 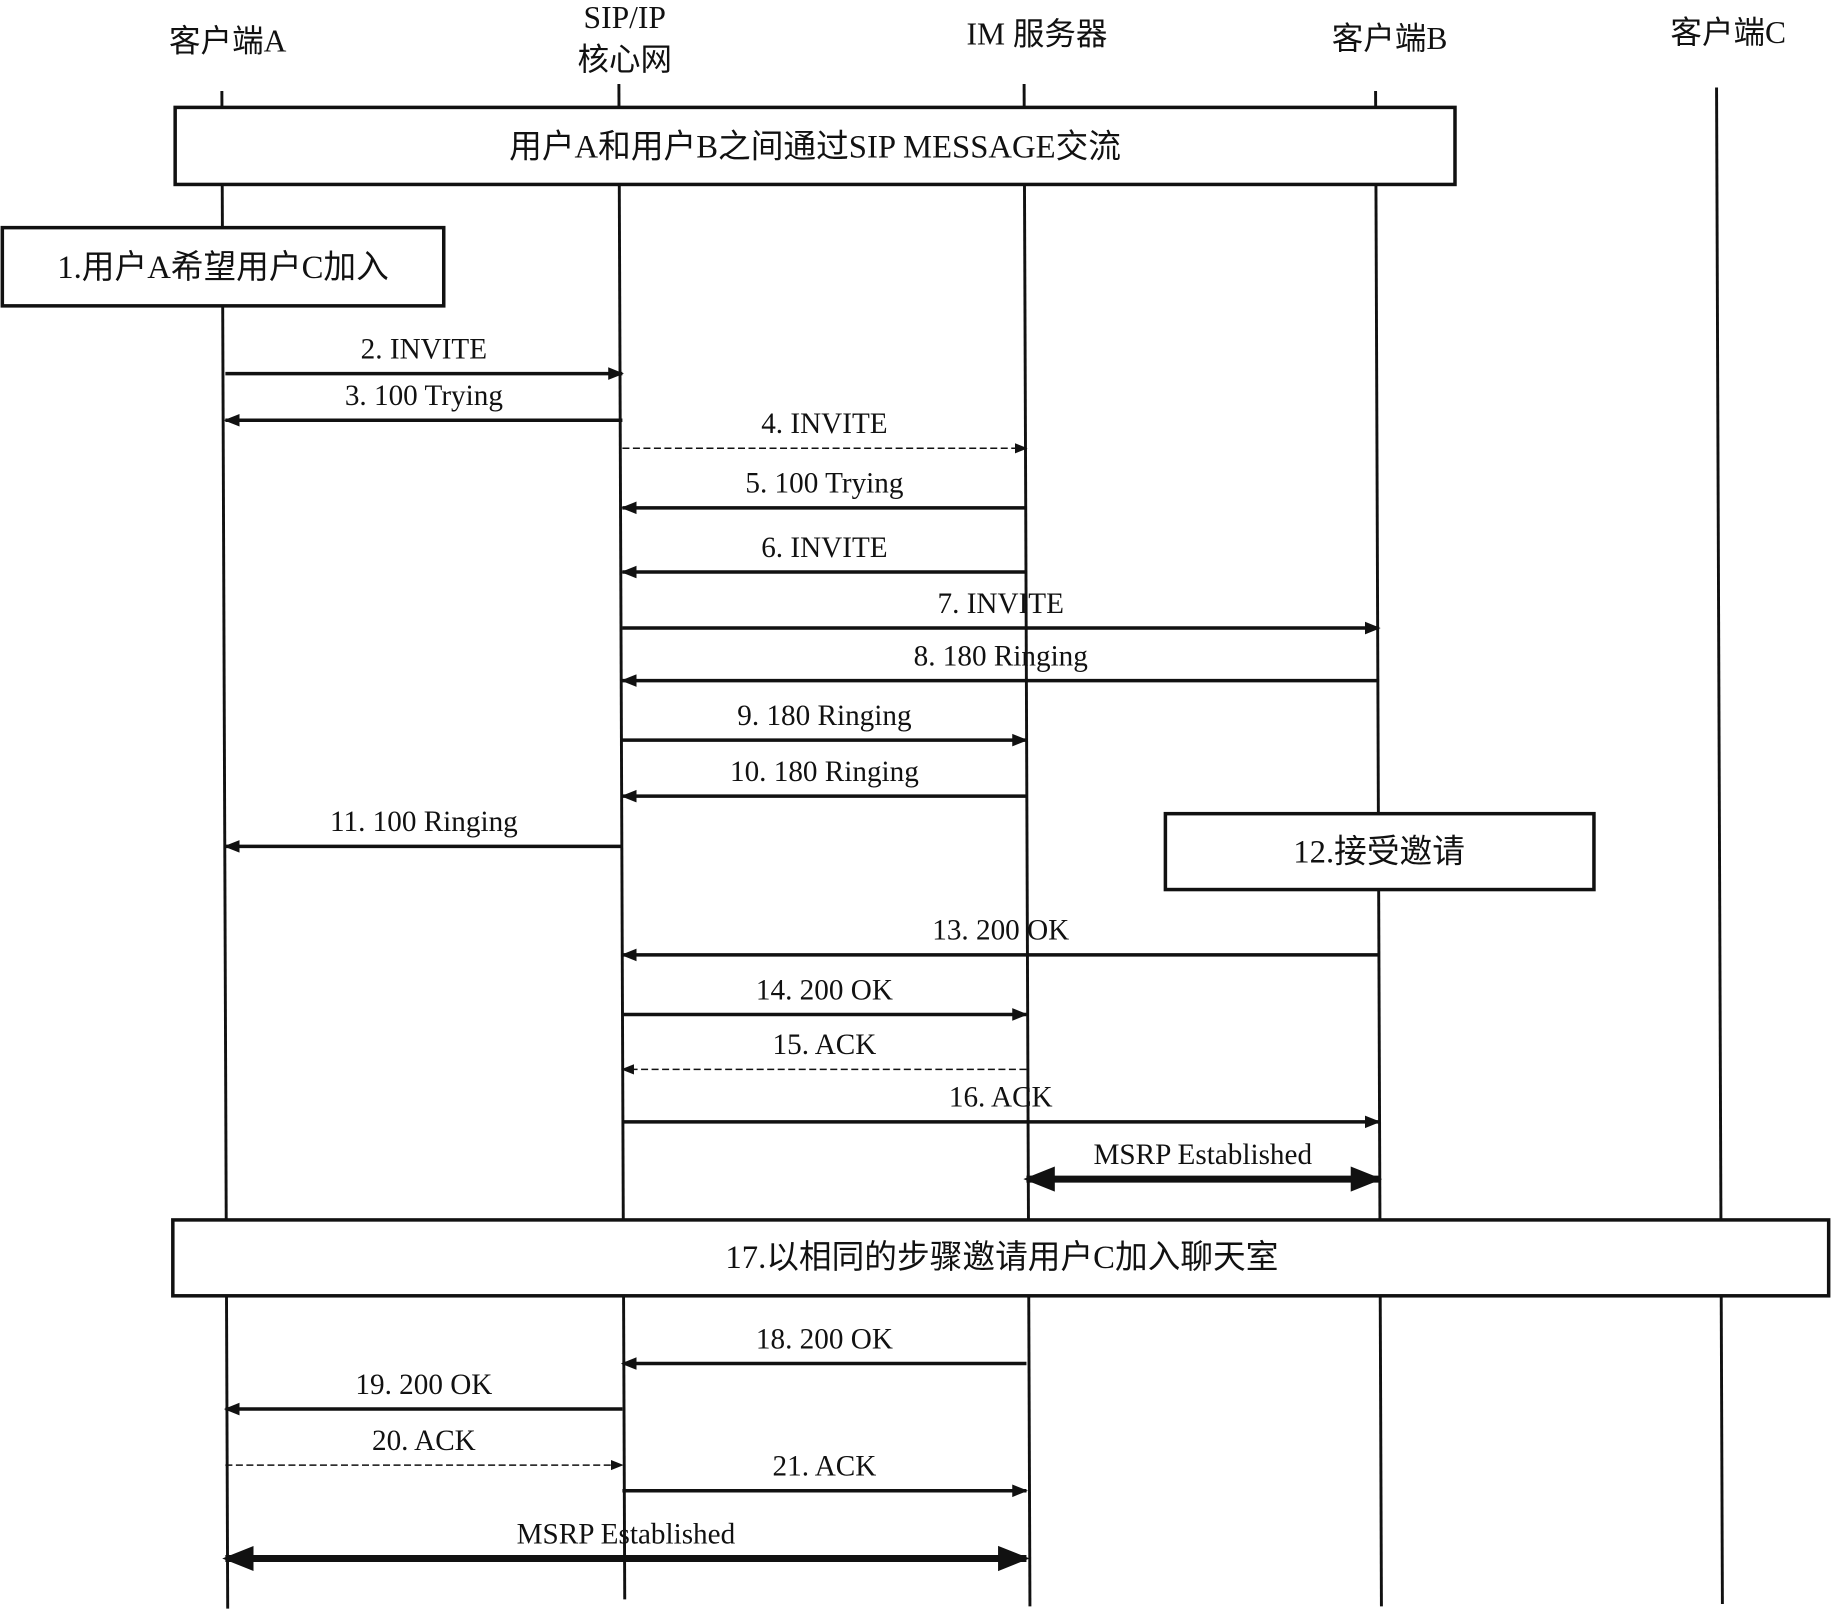 What do you see at coordinates (424, 822) in the screenshot?
I see `message-label: 11. 100 Ringing` at bounding box center [424, 822].